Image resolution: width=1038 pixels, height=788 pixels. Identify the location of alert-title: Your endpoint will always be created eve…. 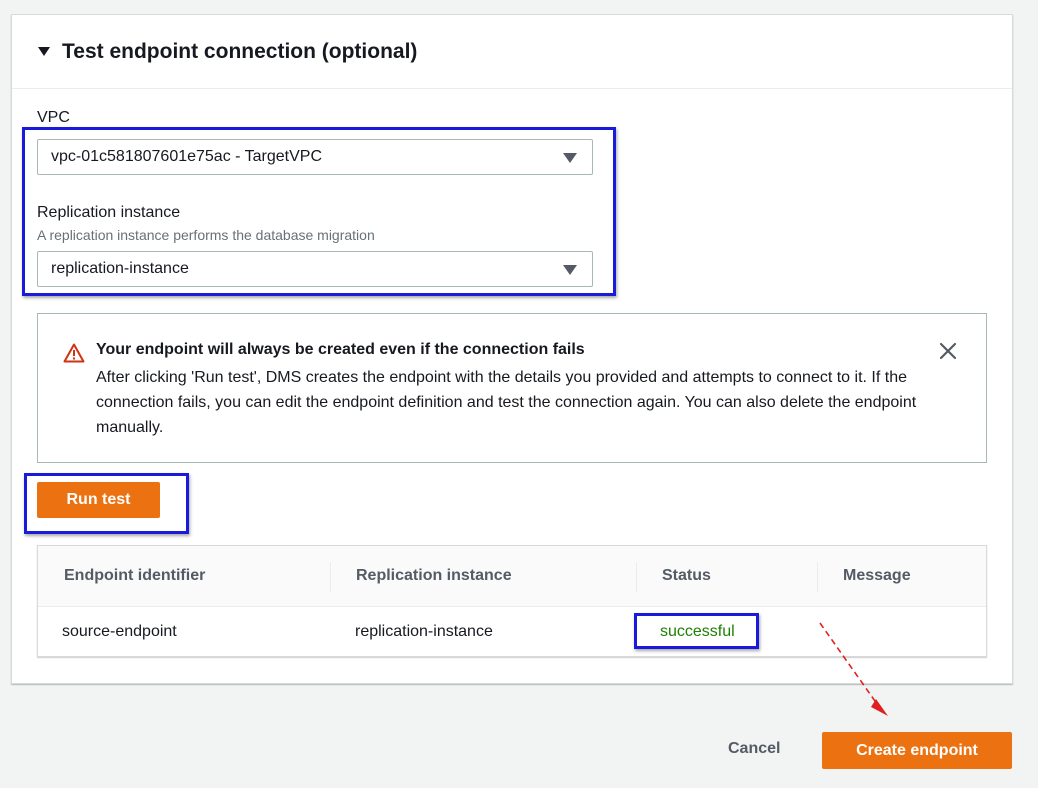
(340, 349).